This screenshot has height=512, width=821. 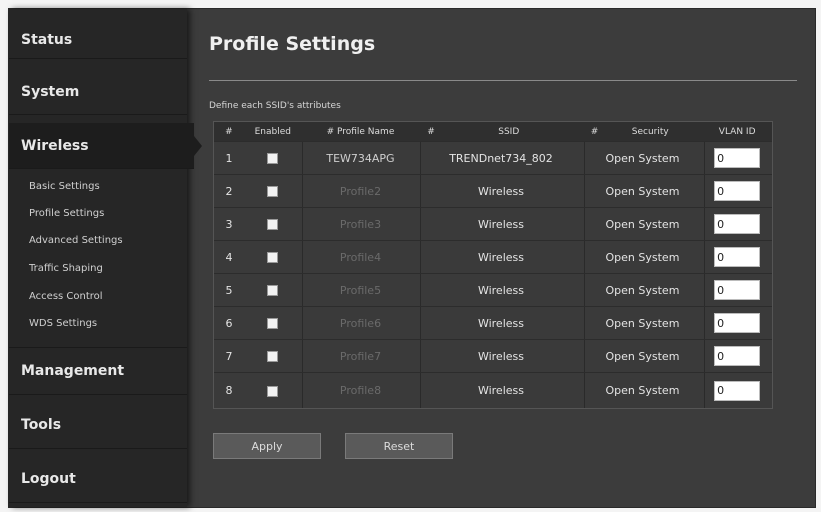 What do you see at coordinates (229, 290) in the screenshot?
I see `row-id: 5` at bounding box center [229, 290].